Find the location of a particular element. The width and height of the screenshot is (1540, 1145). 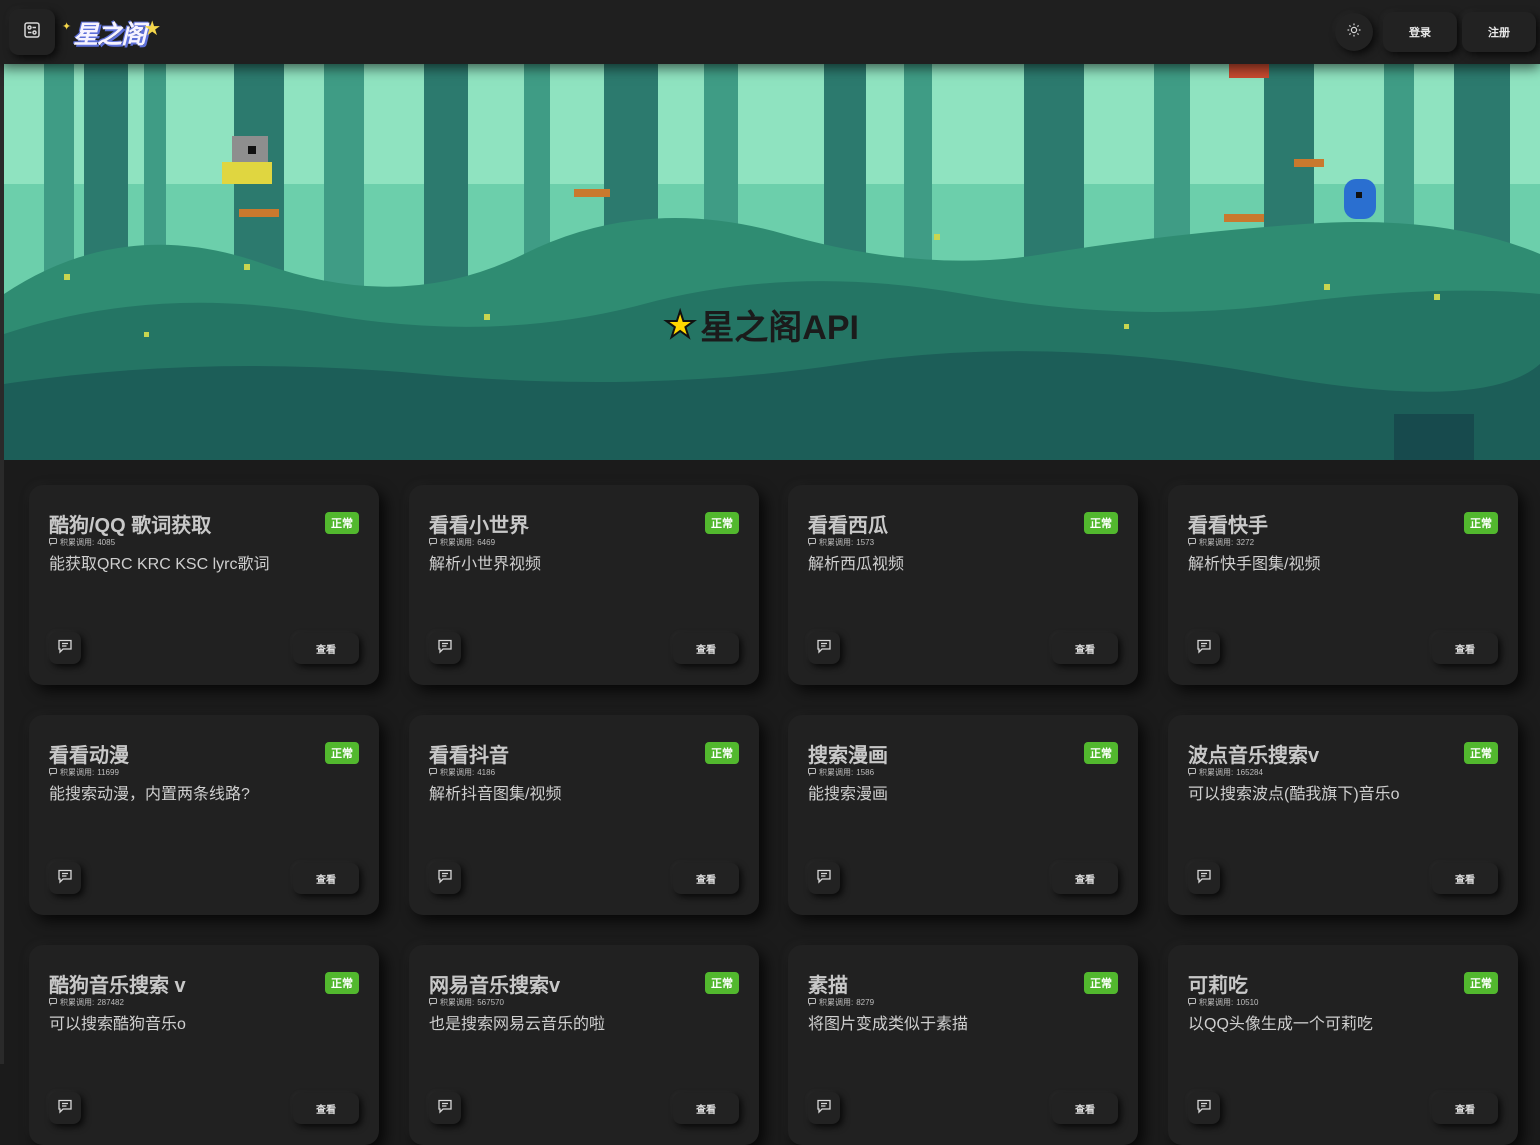

site-logo: ✦ 星之阁 ★ is located at coordinates (111, 33).